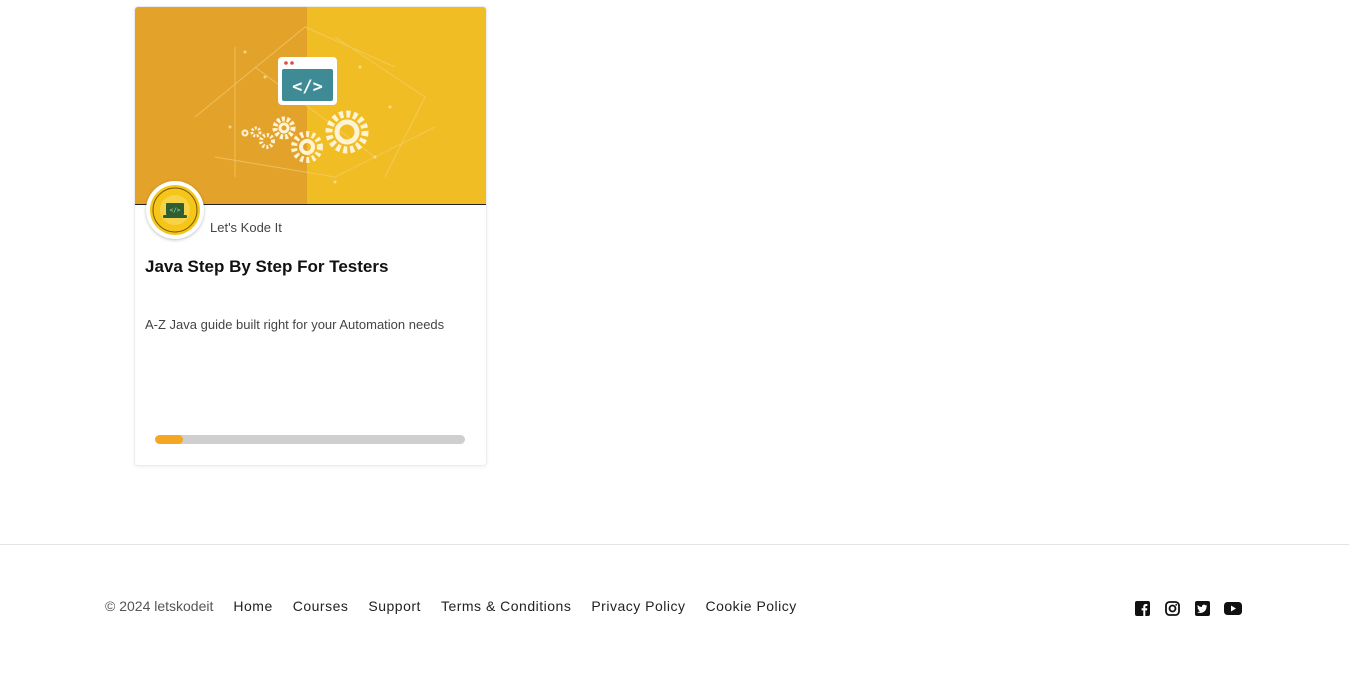 The image size is (1366, 683). What do you see at coordinates (506, 606) in the screenshot?
I see `footer-link-terms: Terms & Conditions` at bounding box center [506, 606].